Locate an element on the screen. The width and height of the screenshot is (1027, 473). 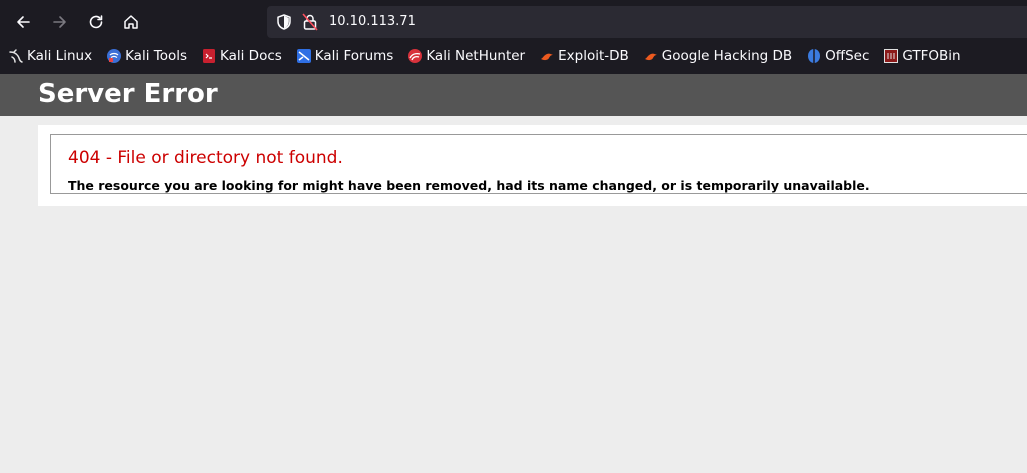
kali-tools-icon is located at coordinates (114, 56).